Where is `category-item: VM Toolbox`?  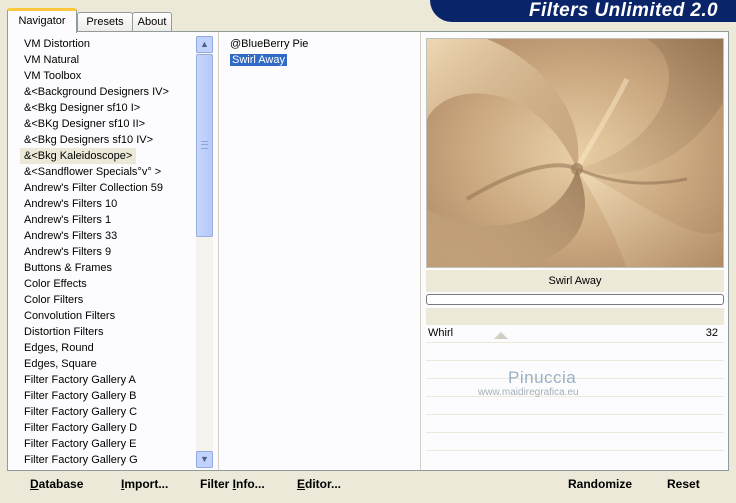 category-item: VM Toolbox is located at coordinates (107, 76).